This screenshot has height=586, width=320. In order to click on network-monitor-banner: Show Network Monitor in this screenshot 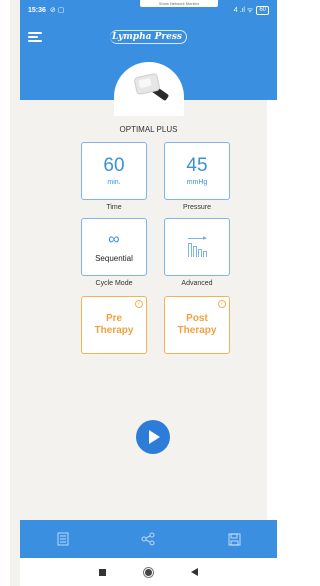, I will do `click(179, 3)`.